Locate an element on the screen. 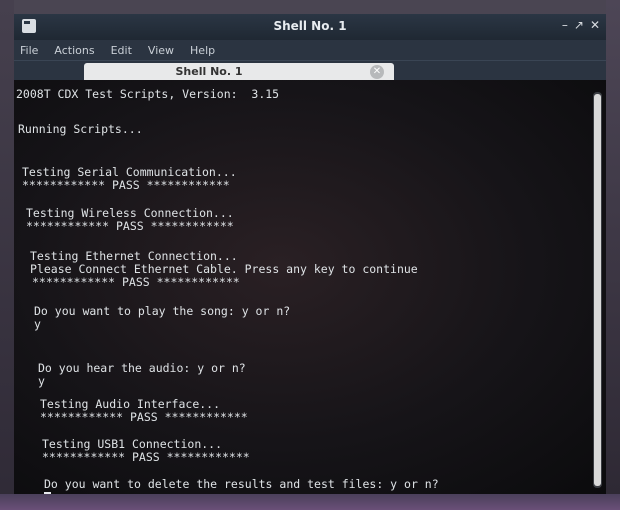  menu-view: View is located at coordinates (161, 50).